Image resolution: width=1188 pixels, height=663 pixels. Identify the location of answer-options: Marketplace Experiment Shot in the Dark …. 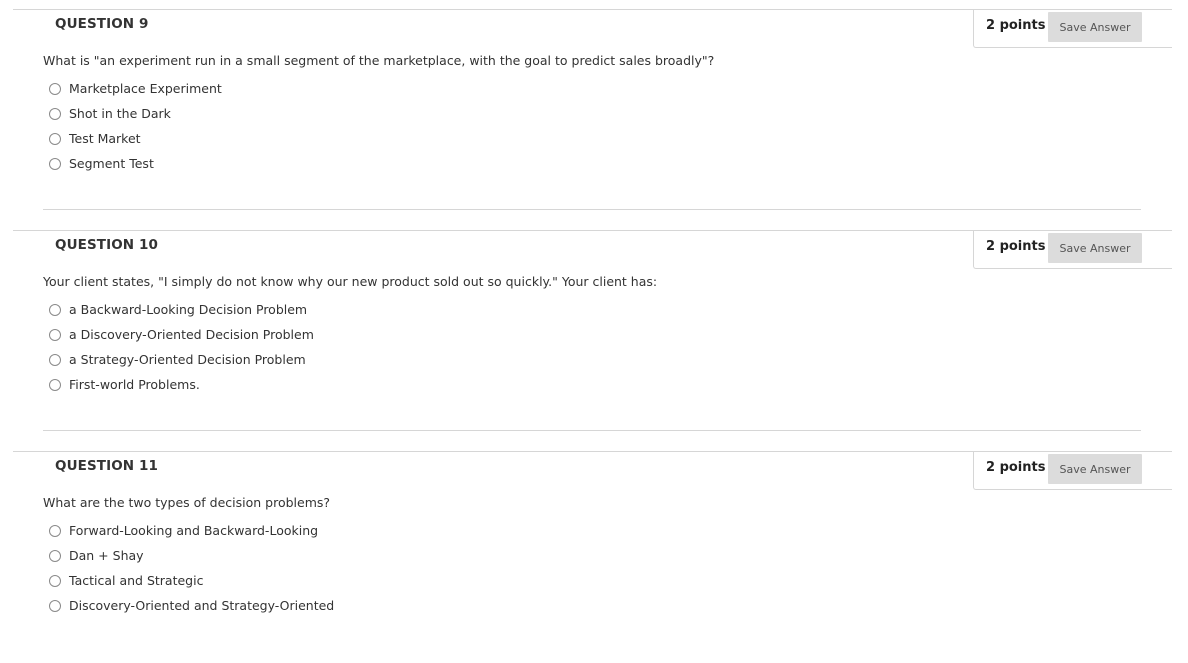
(135, 126).